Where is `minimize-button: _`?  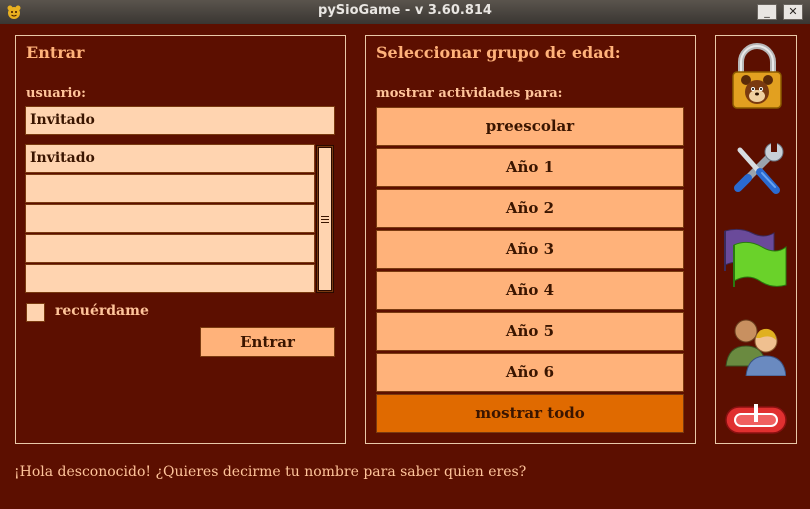
minimize-button: _ is located at coordinates (767, 12).